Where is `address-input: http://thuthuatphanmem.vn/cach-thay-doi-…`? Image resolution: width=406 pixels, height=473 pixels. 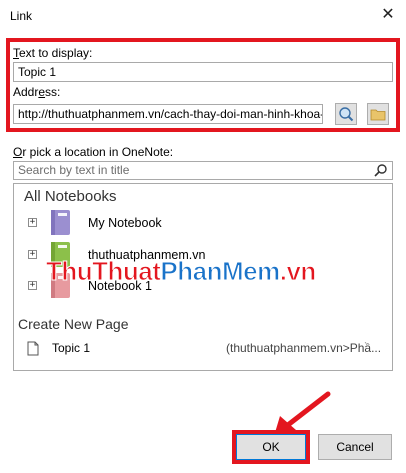
address-input: http://thuthuatphanmem.vn/cach-thay-doi-… is located at coordinates (168, 114).